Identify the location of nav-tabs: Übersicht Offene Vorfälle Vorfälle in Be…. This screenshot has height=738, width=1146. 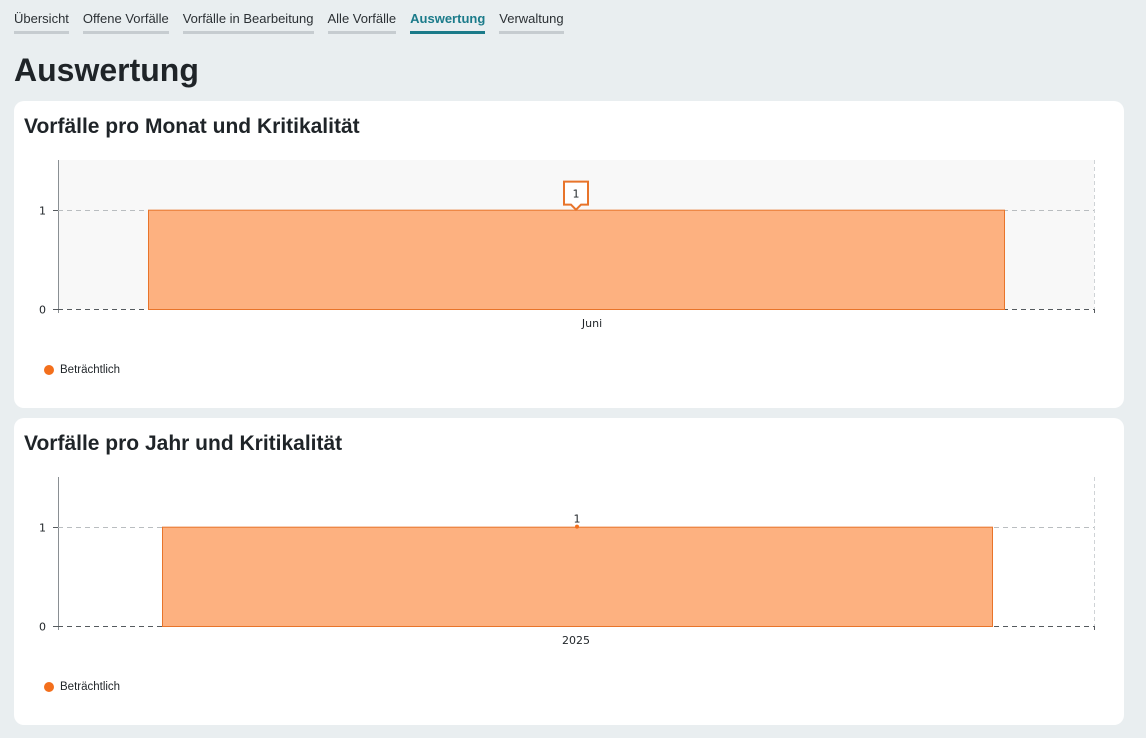
(289, 22).